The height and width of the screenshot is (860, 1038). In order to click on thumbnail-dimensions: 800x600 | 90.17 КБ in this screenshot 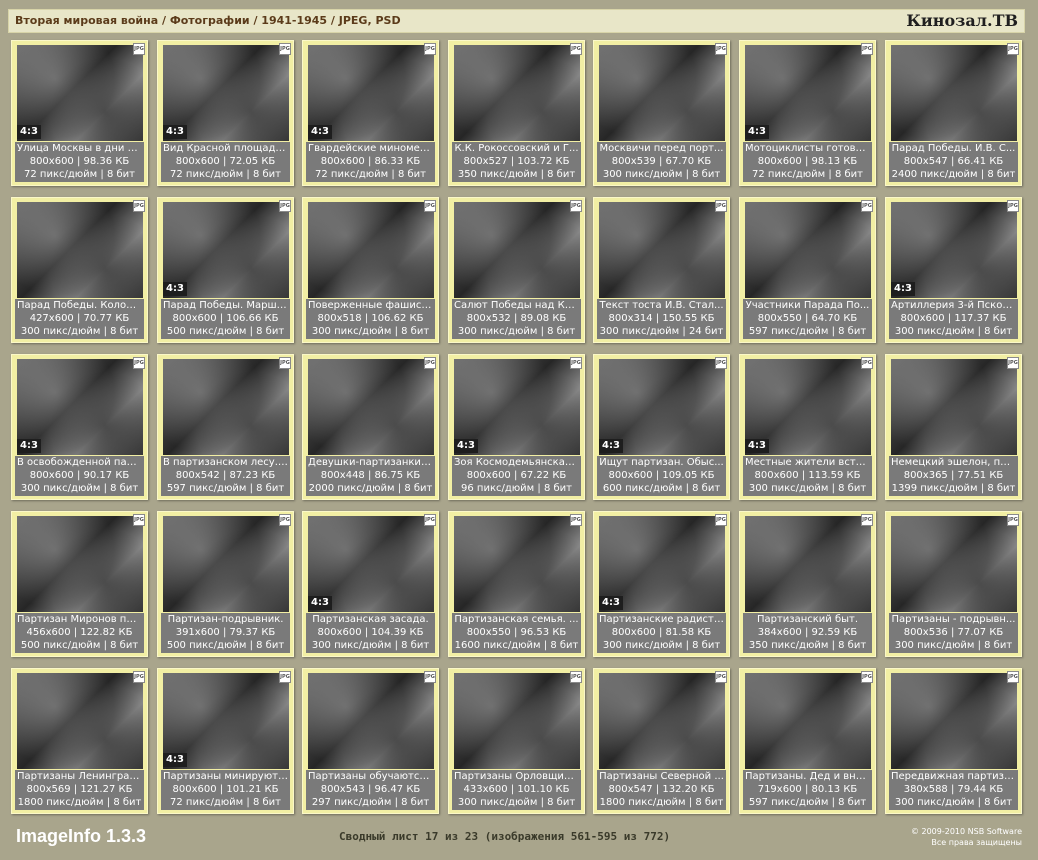, I will do `click(79, 475)`.